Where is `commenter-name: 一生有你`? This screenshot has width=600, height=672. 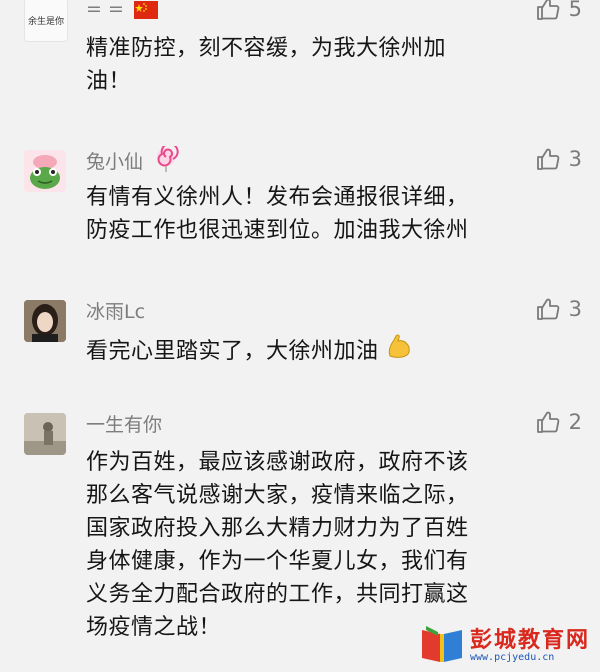 commenter-name: 一生有你 is located at coordinates (124, 423).